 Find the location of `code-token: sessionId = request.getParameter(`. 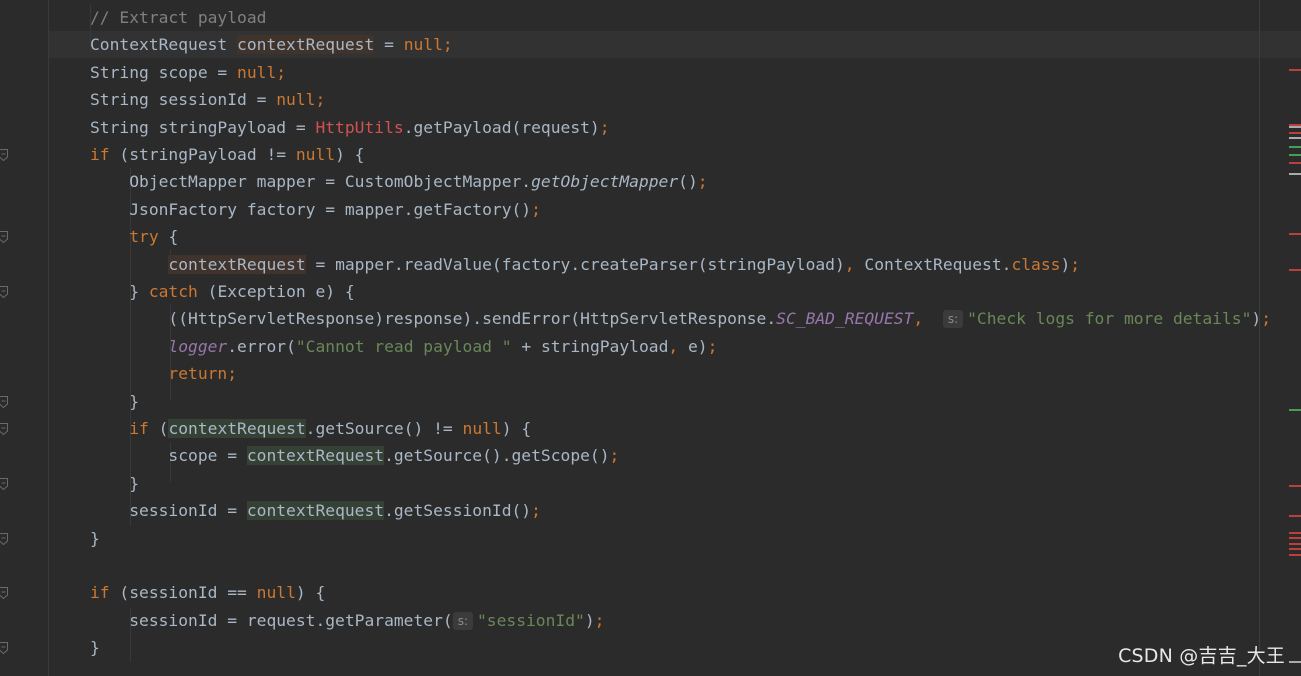

code-token: sessionId = request.getParameter( is located at coordinates (271, 620).